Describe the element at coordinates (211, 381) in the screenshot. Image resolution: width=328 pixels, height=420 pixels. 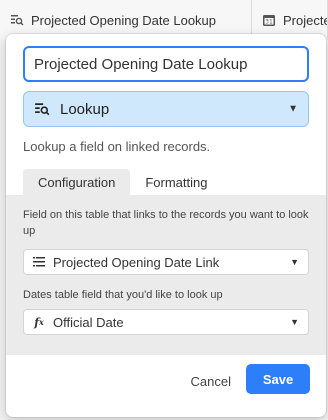
I see `cancel-button: Cancel` at that location.